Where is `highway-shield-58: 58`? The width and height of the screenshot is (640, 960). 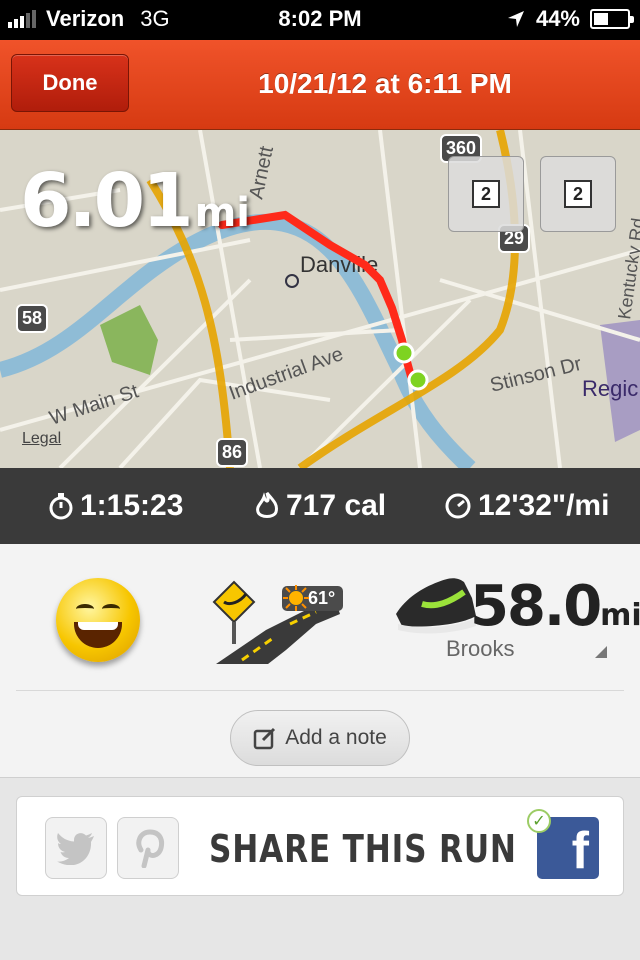
highway-shield-58: 58 is located at coordinates (32, 318).